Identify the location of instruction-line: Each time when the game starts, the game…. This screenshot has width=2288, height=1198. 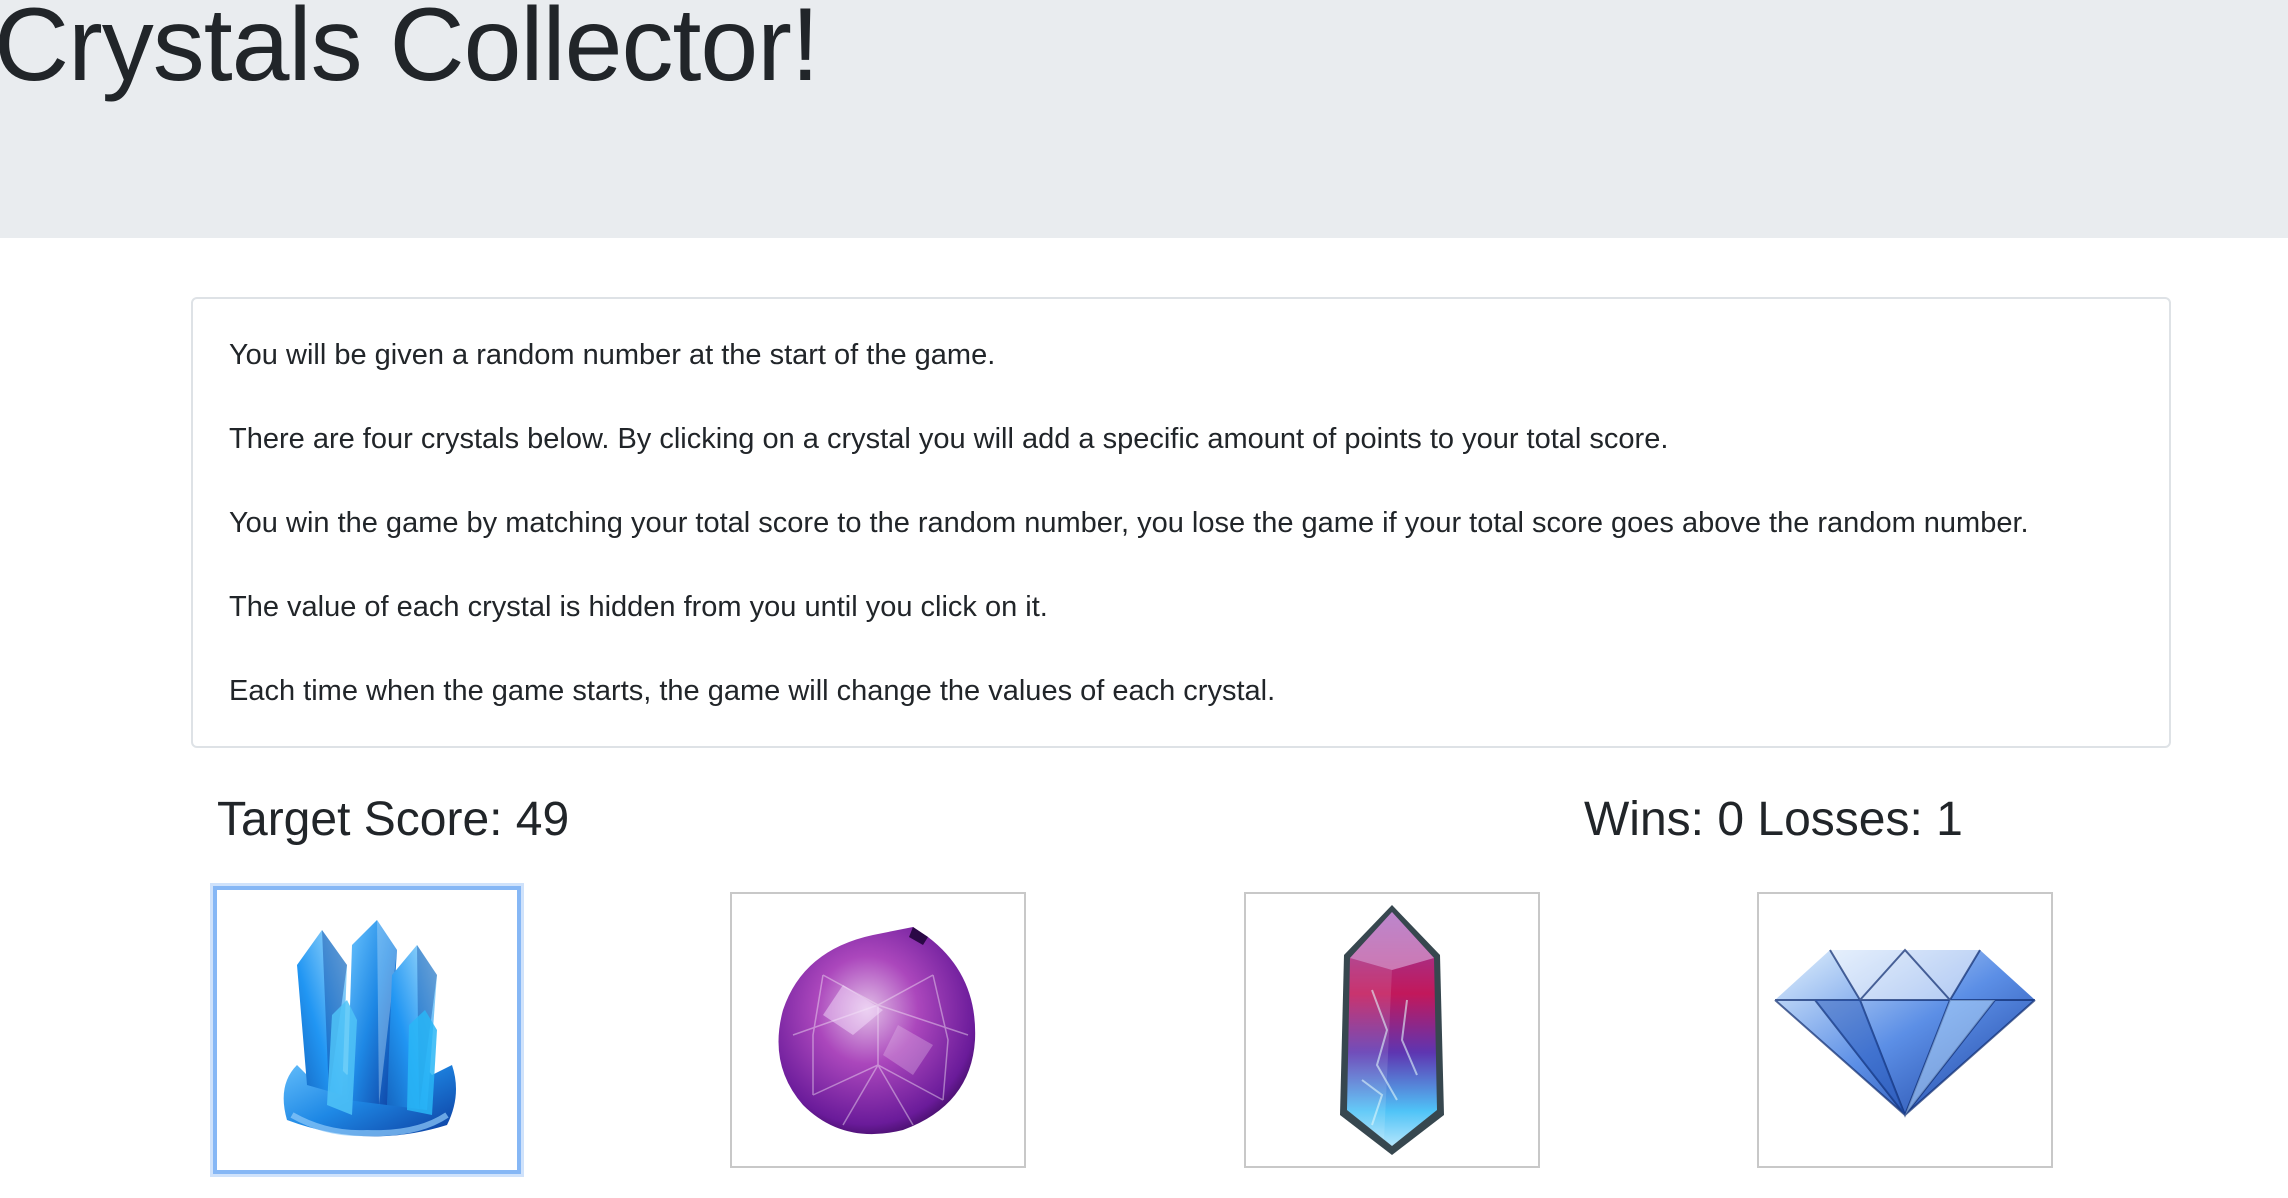
(752, 691).